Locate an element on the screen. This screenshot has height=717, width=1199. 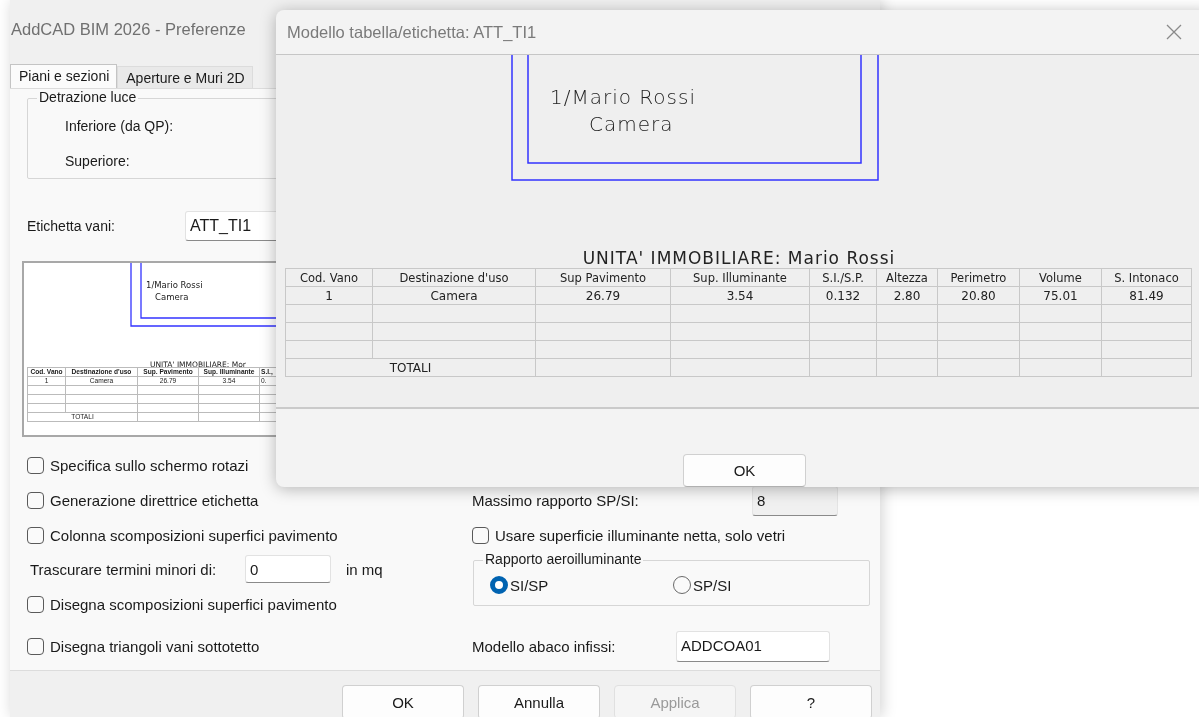
table-header: Volume is located at coordinates (1060, 277).